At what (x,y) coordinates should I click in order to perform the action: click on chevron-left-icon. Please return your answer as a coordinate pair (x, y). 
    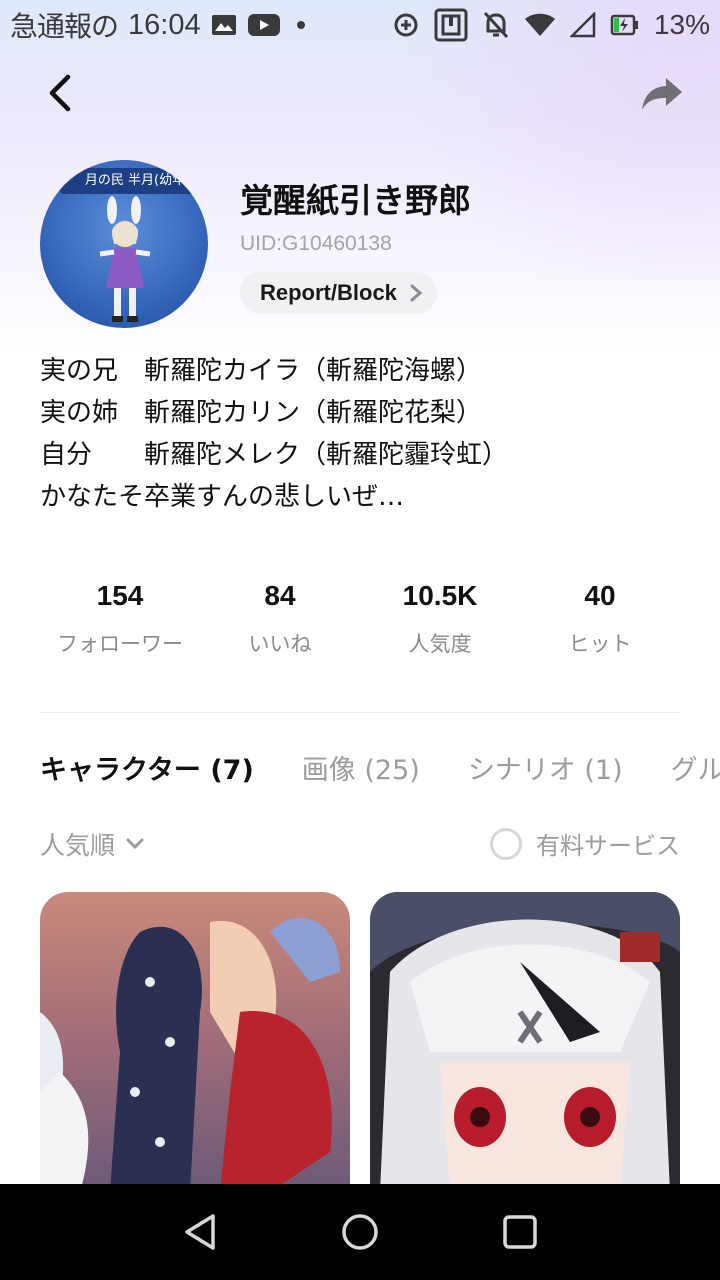
    Looking at the image, I should click on (60, 93).